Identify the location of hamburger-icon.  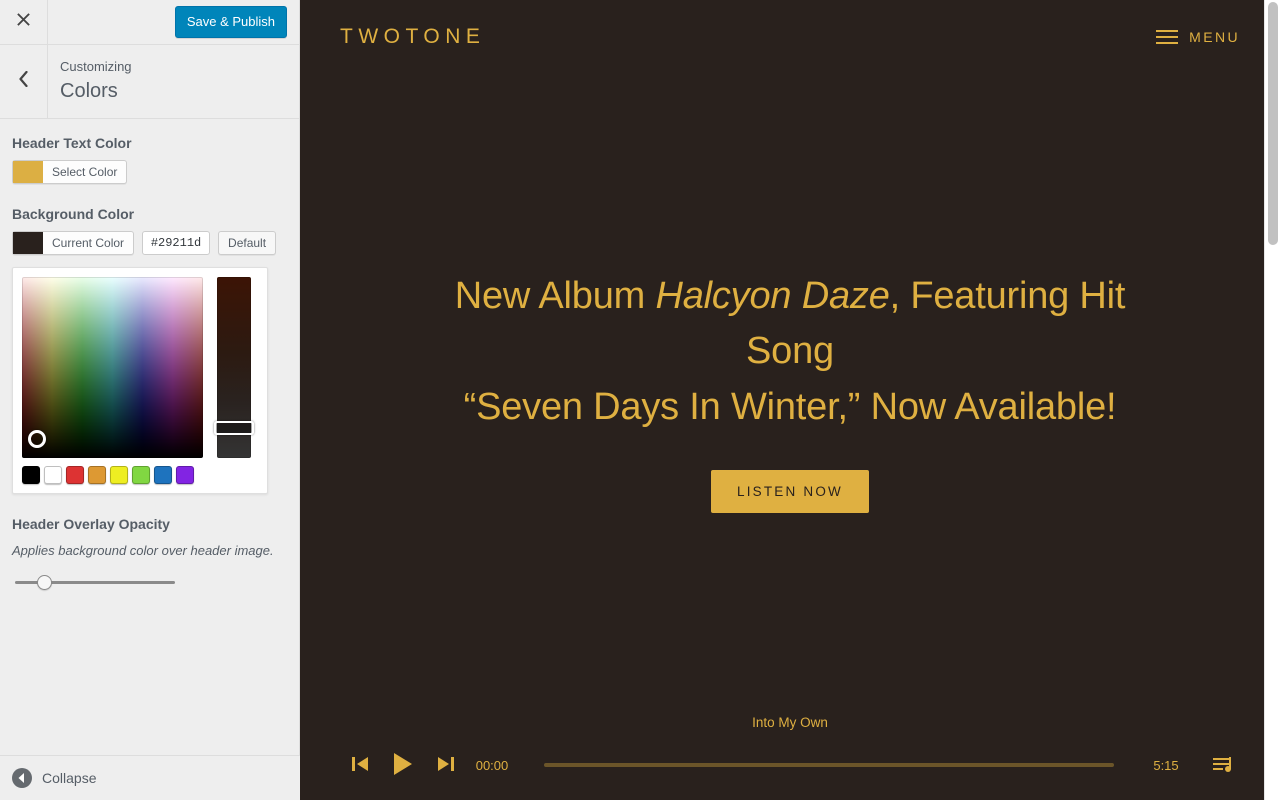
(1167, 37).